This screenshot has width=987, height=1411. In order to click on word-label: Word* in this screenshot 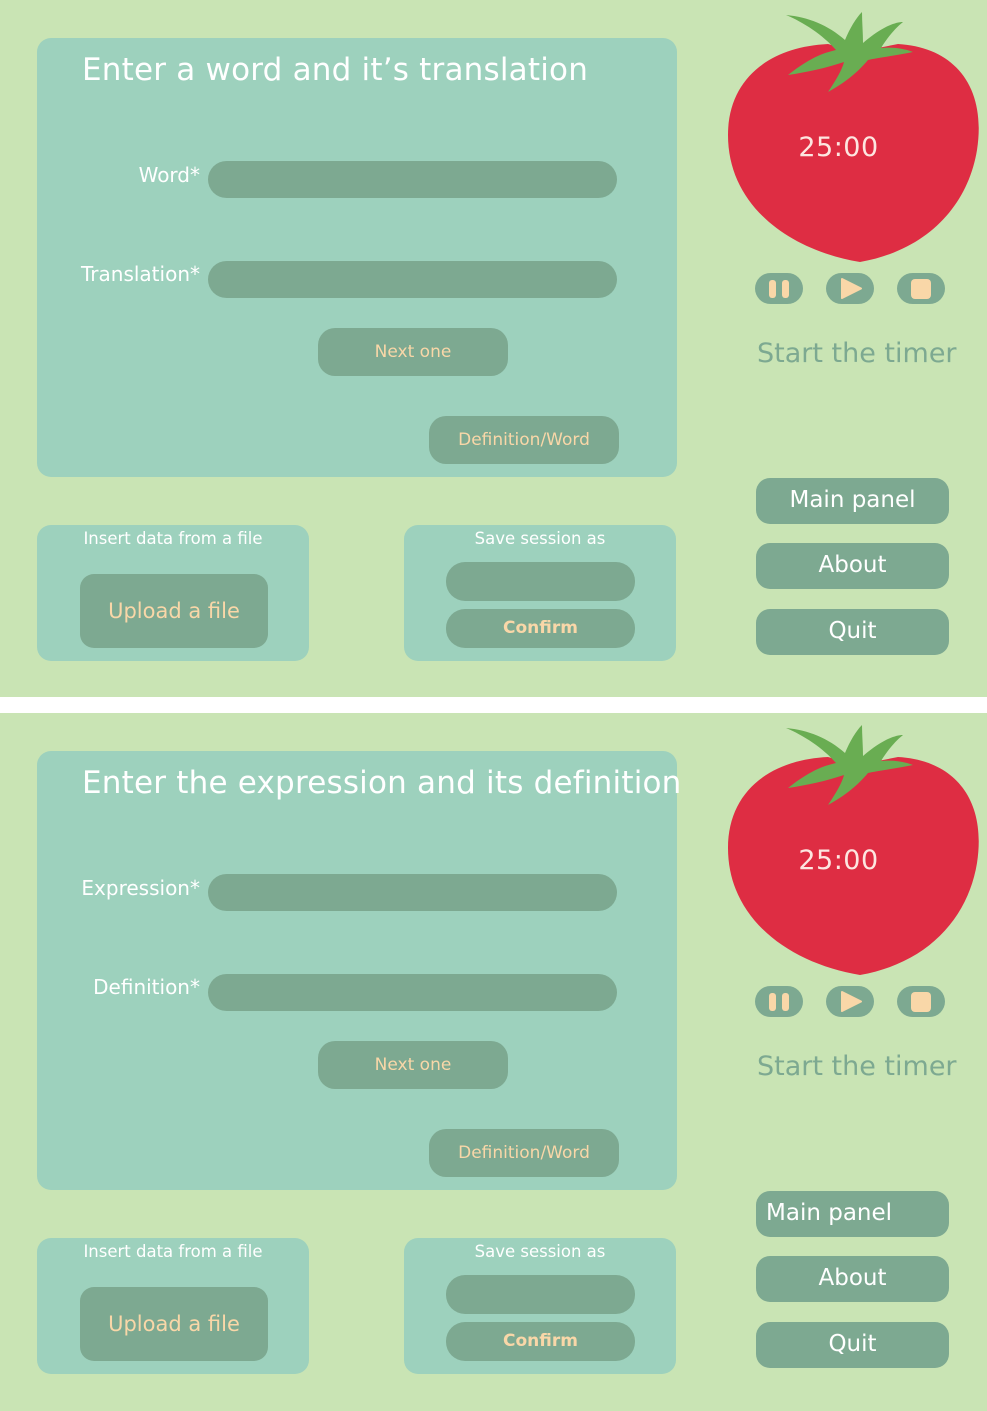, I will do `click(169, 175)`.